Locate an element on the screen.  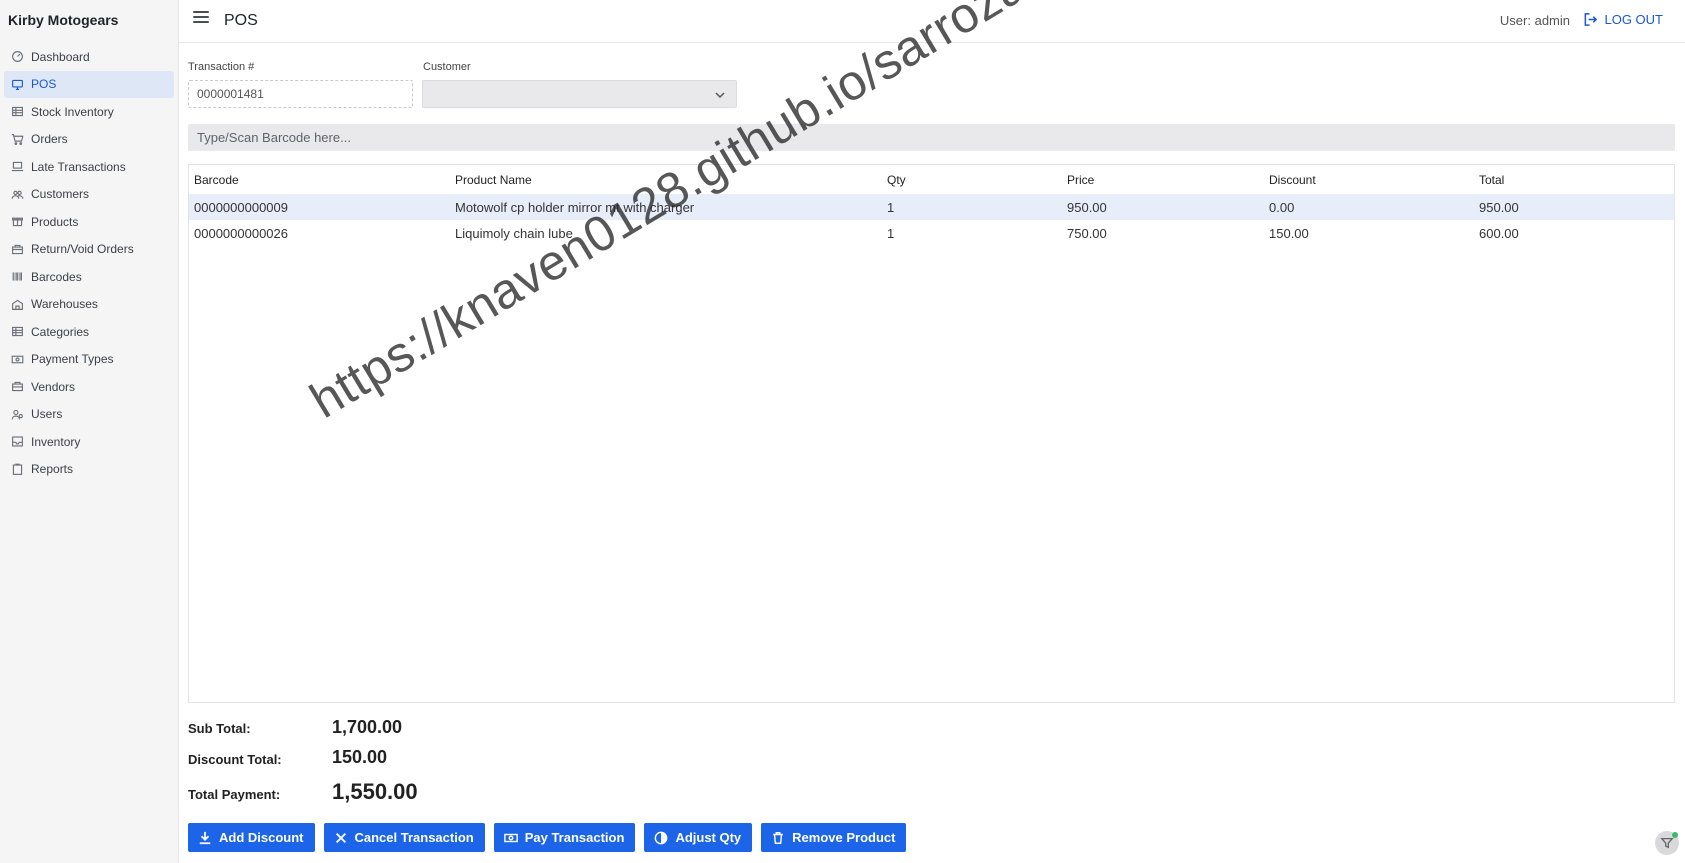
cell-barcode: 0000000000026 is located at coordinates (241, 233).